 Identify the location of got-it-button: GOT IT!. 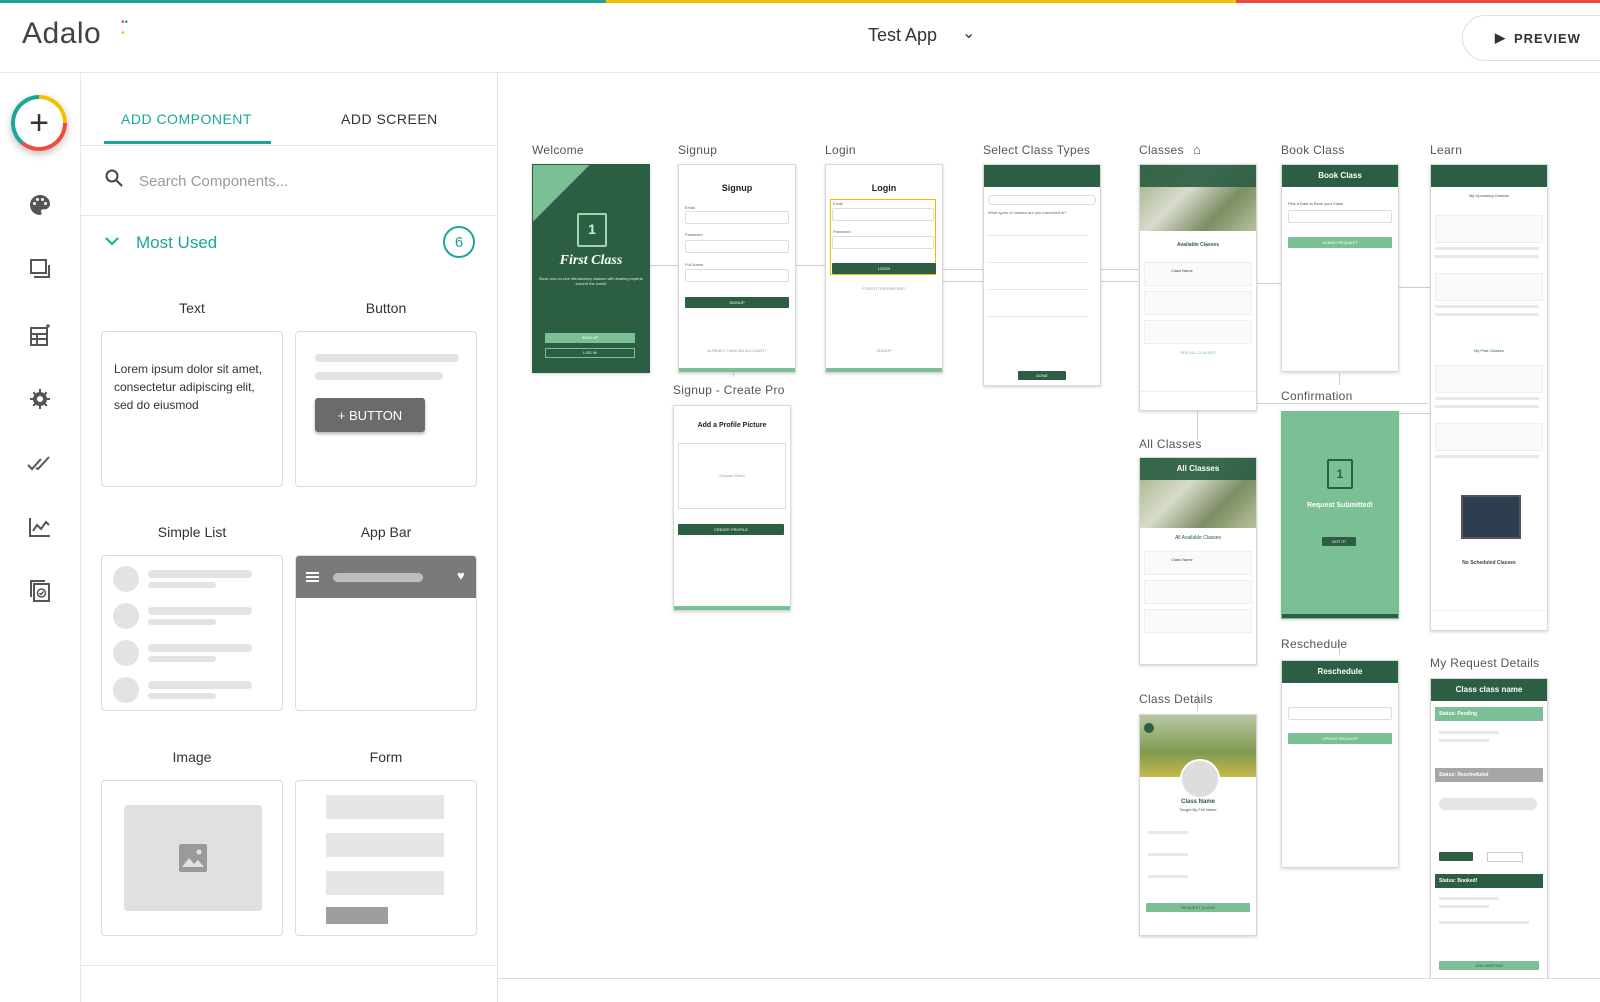
(1339, 541).